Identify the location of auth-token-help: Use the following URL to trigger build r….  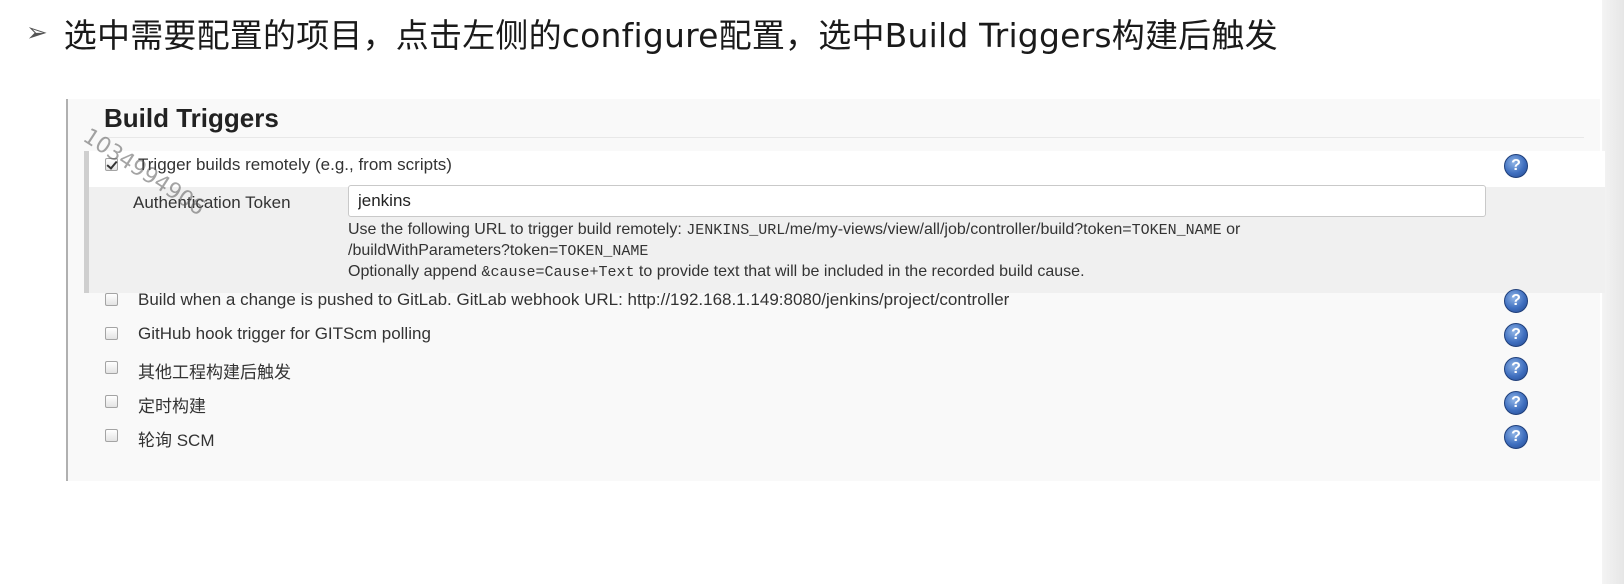
(928, 251).